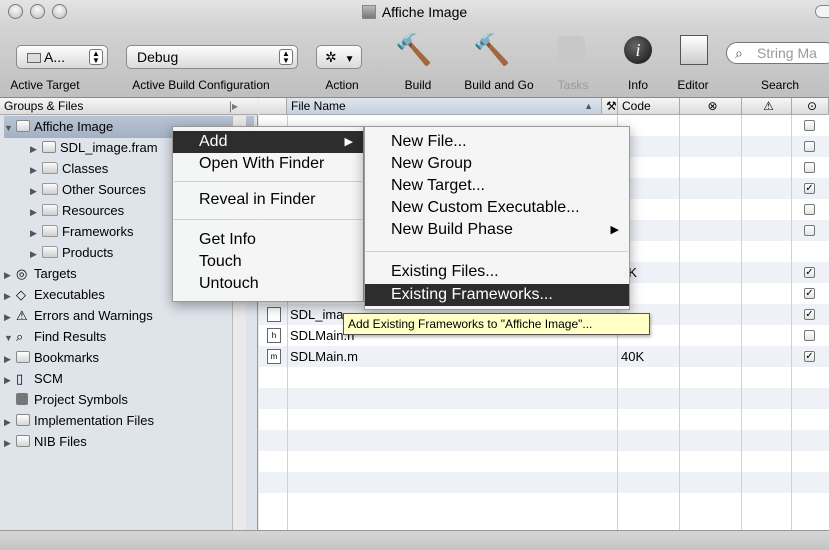 This screenshot has height=550, width=829. What do you see at coordinates (638, 50) in the screenshot?
I see `info-icon: i` at bounding box center [638, 50].